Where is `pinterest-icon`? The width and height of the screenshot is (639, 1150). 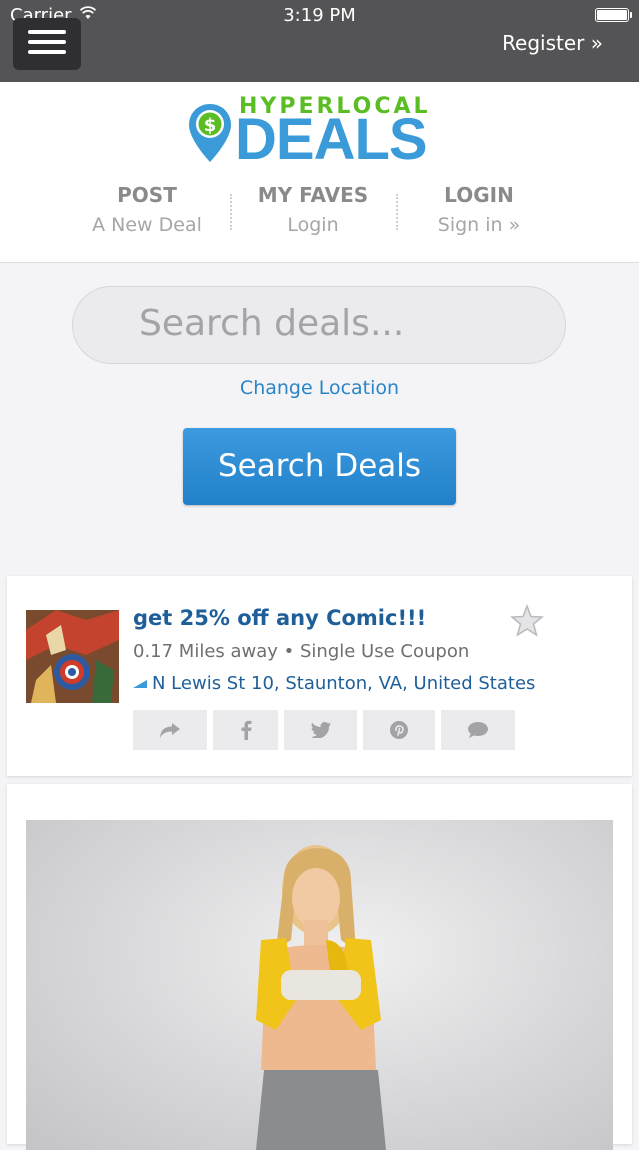 pinterest-icon is located at coordinates (399, 730).